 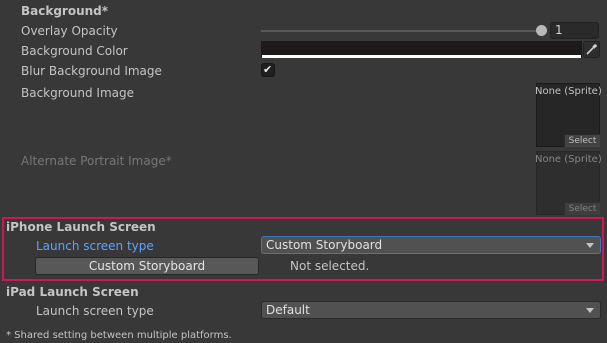 I want to click on iphone-launch-screen-type-label: Launch screen type, so click(x=95, y=246).